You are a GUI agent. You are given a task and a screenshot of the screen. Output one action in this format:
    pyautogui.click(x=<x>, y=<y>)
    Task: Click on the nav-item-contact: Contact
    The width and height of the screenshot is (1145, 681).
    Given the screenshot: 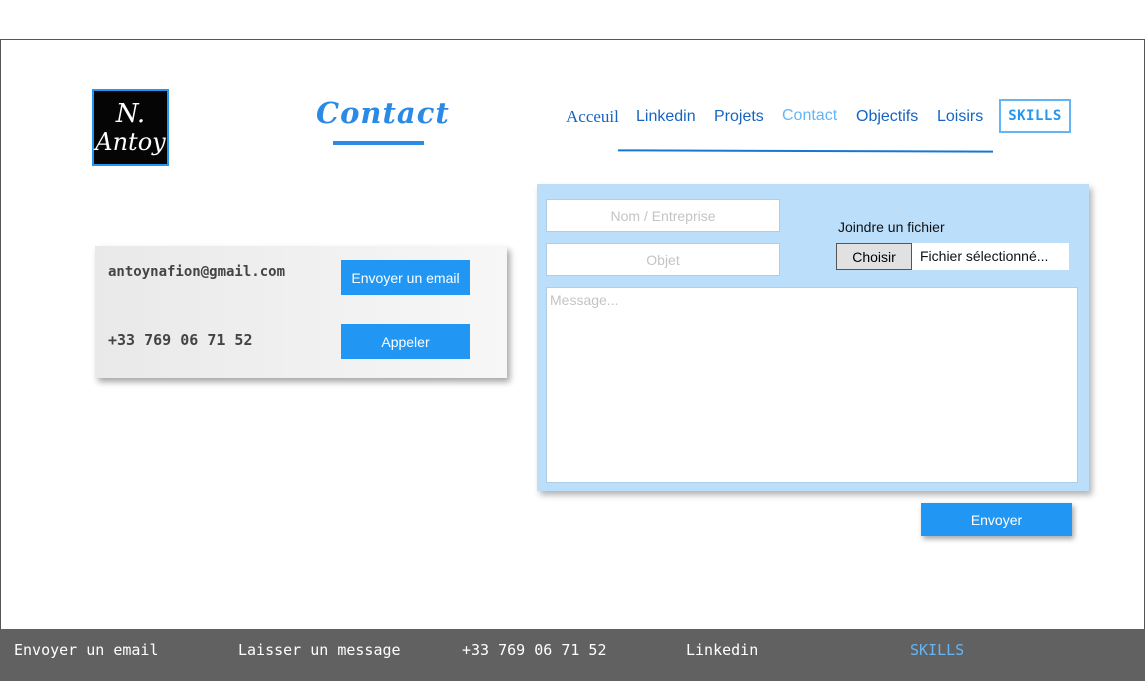 What is the action you would take?
    pyautogui.click(x=809, y=116)
    